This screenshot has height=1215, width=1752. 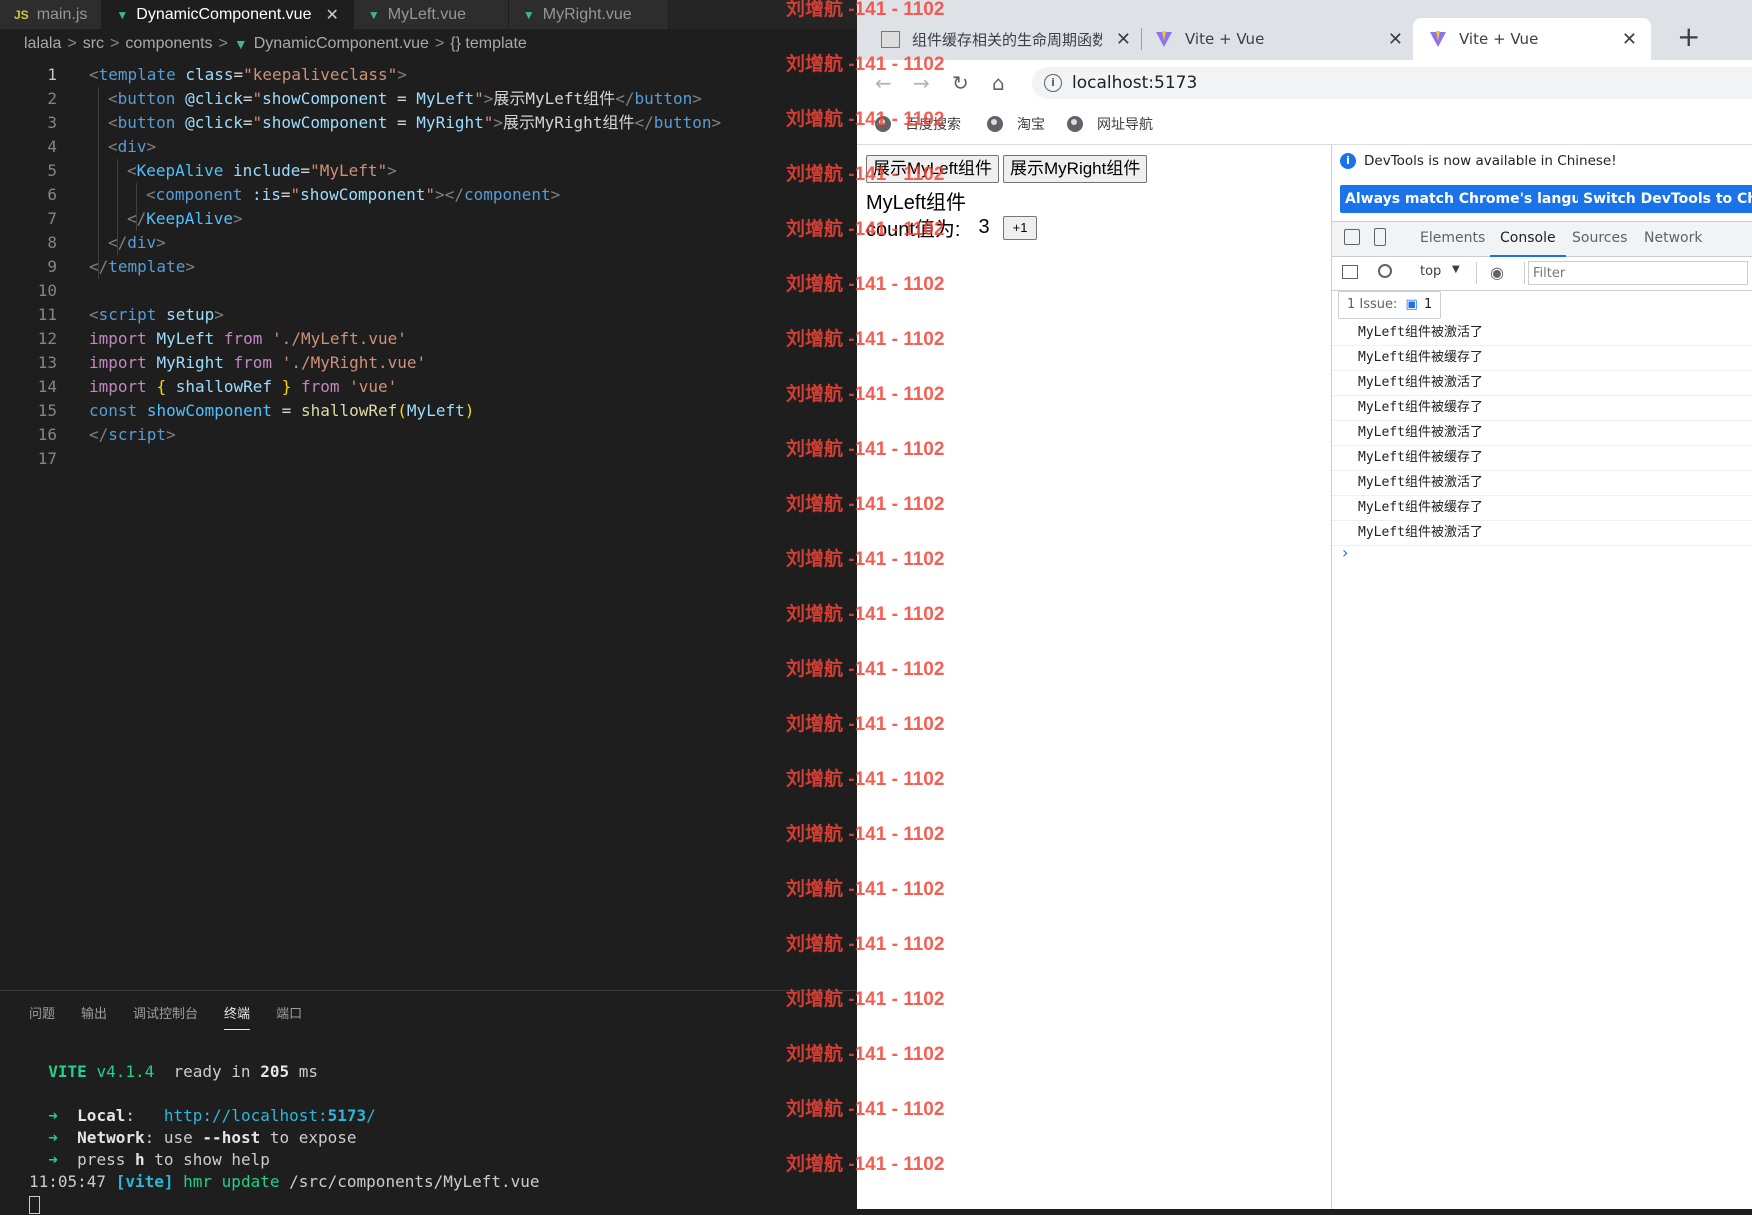 What do you see at coordinates (284, 1204) in the screenshot?
I see `terminal-line` at bounding box center [284, 1204].